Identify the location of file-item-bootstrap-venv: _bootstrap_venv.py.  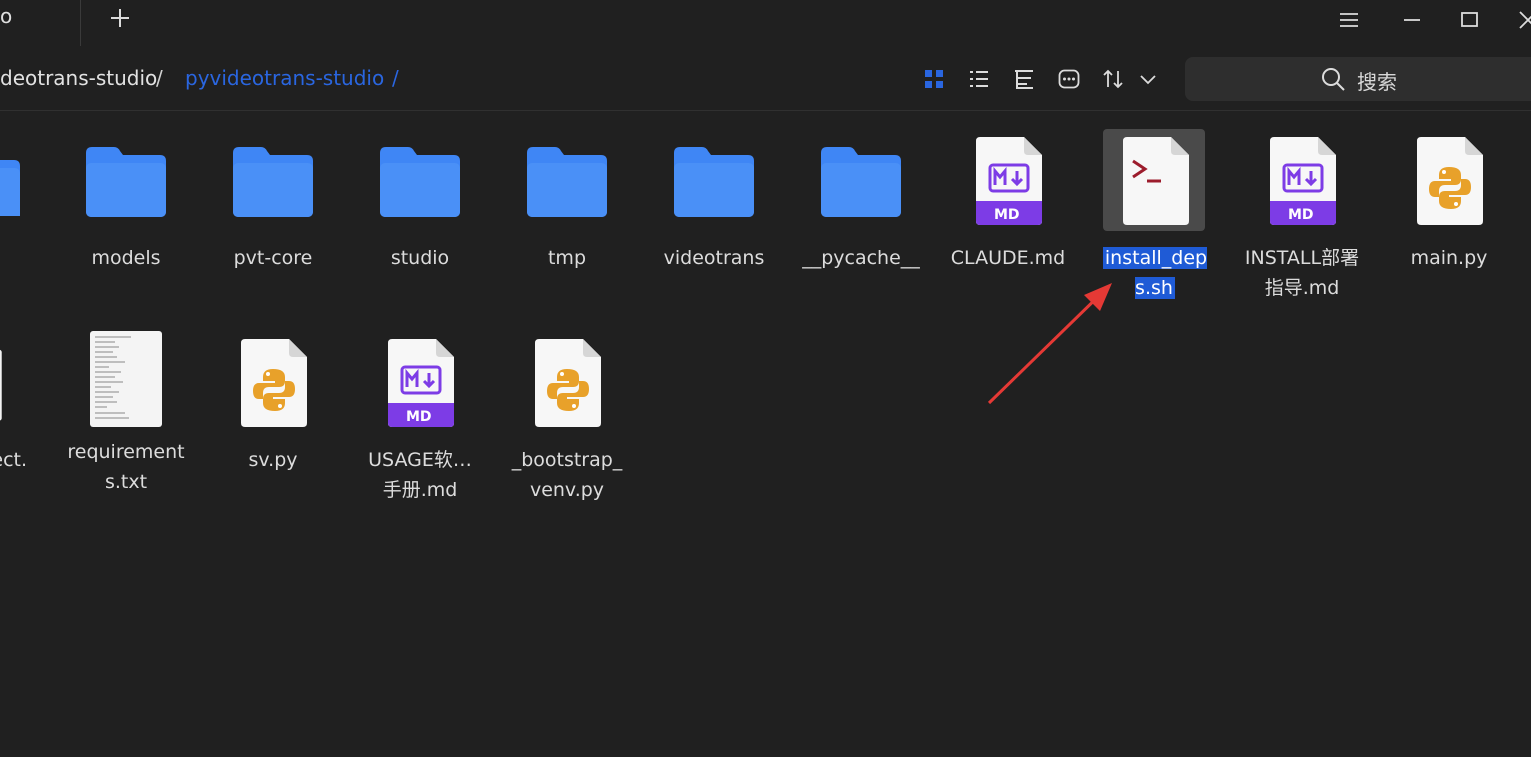
(567, 428).